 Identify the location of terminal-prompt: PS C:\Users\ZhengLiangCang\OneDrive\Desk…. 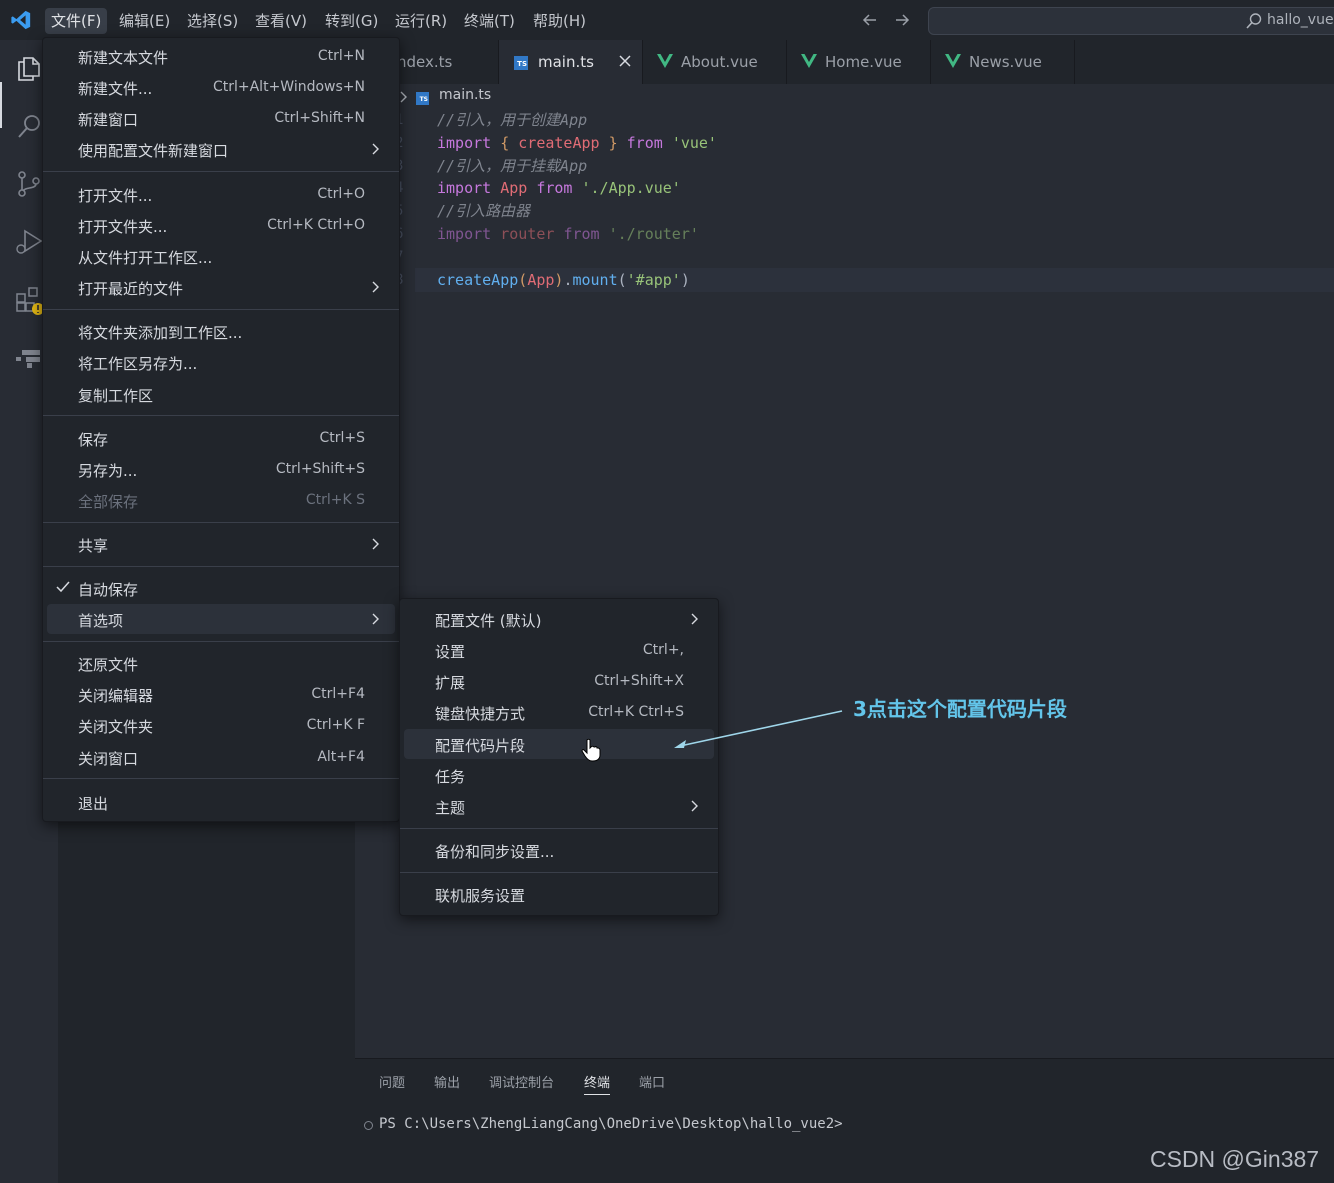
(611, 1124).